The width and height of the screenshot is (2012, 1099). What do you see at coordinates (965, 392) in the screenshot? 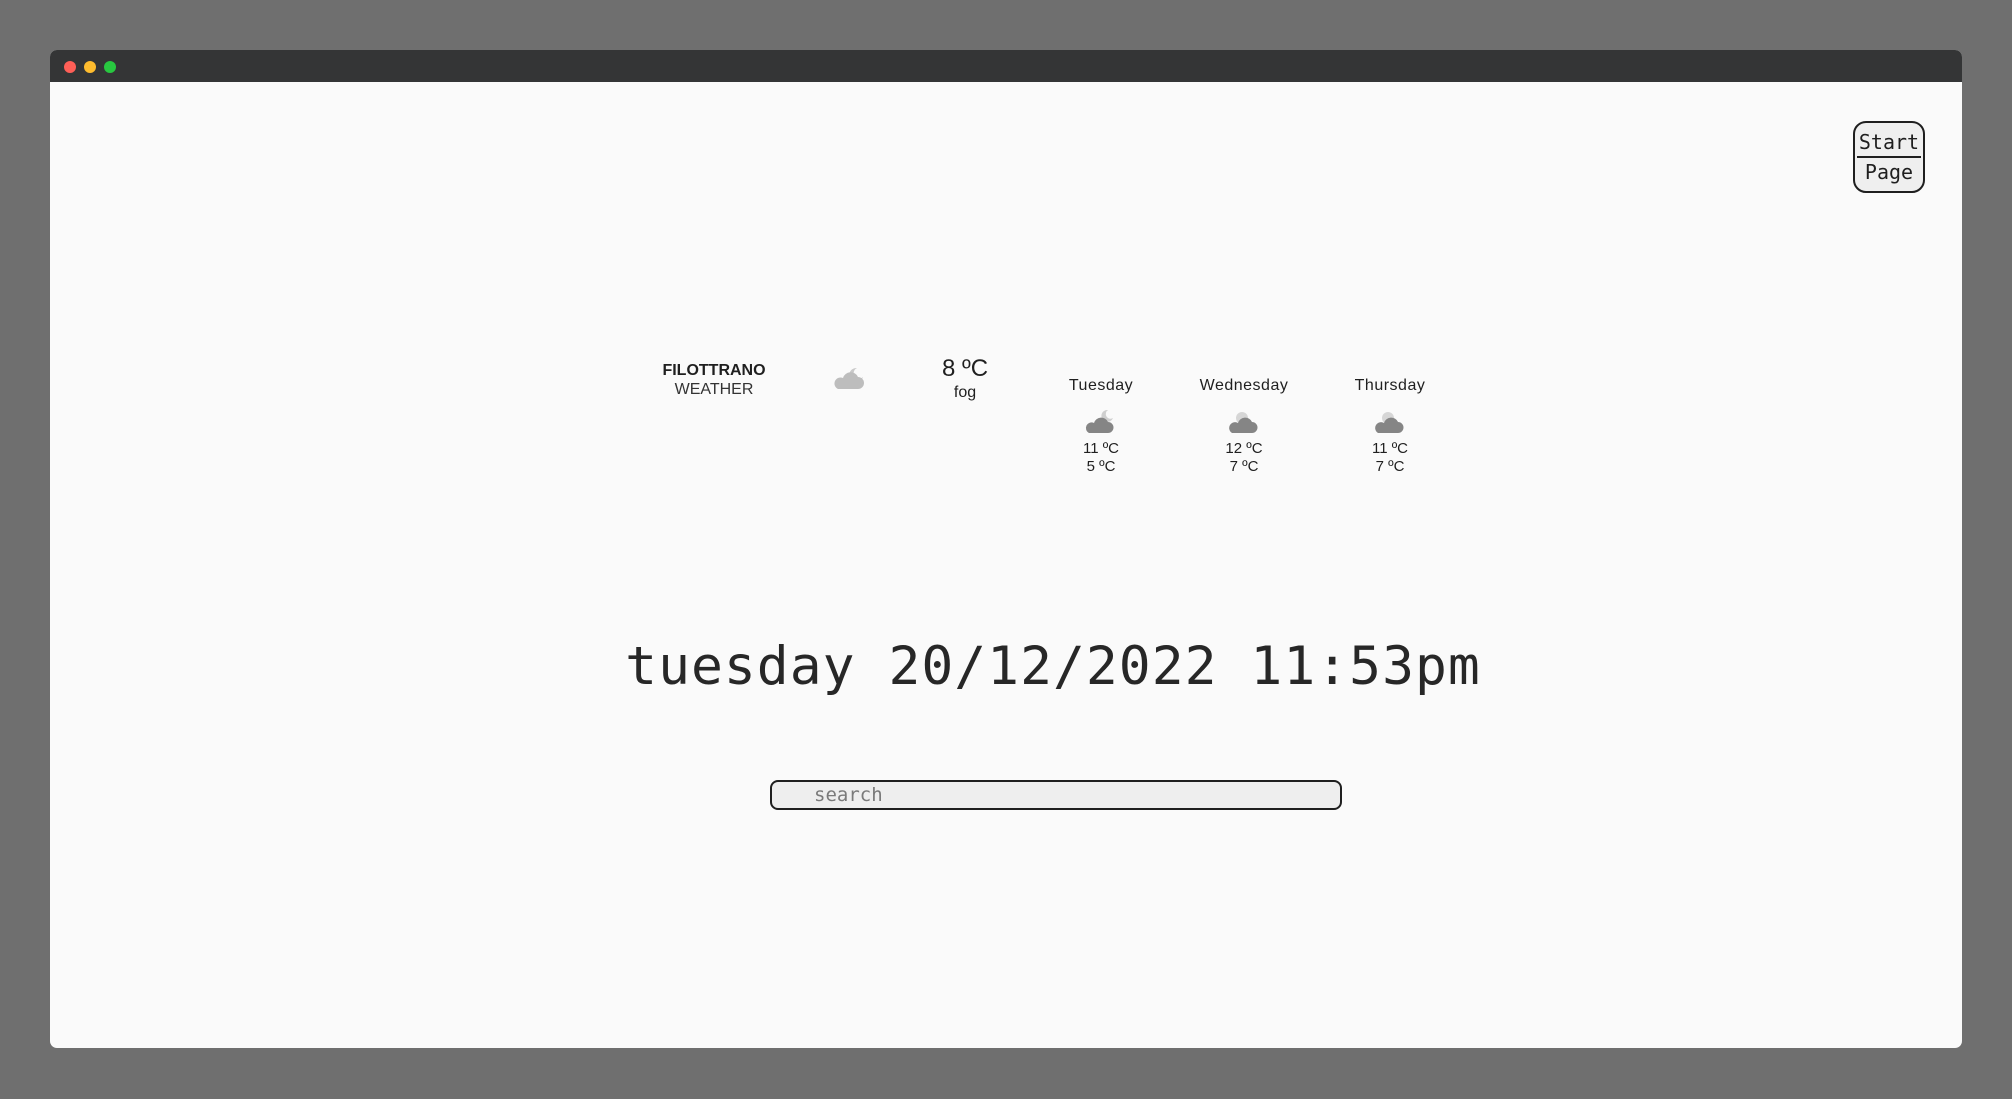
I see `current-description: fog` at bounding box center [965, 392].